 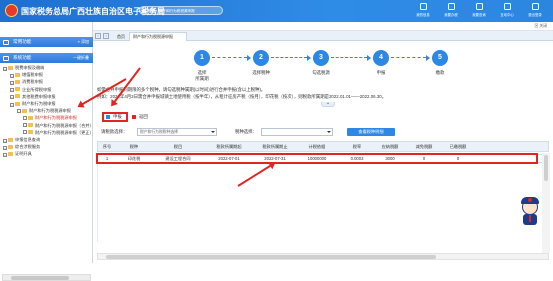 What do you see at coordinates (46, 277) in the screenshot?
I see `sidebar-scrollbar` at bounding box center [46, 277].